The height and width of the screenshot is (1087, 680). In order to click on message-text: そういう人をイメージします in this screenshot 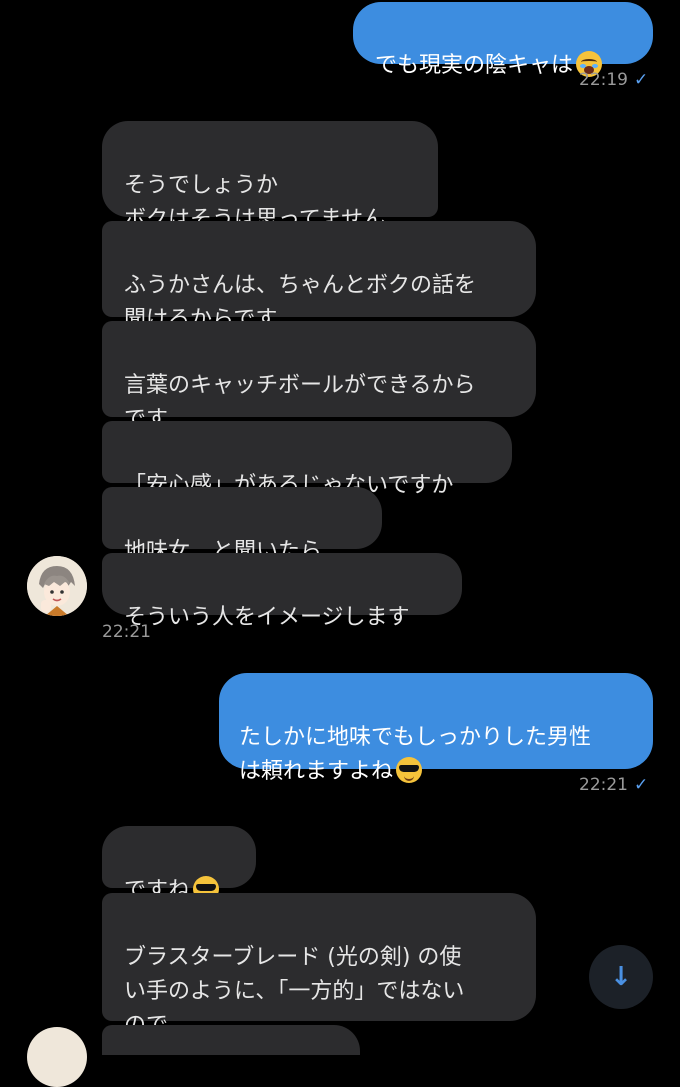, I will do `click(267, 617)`.